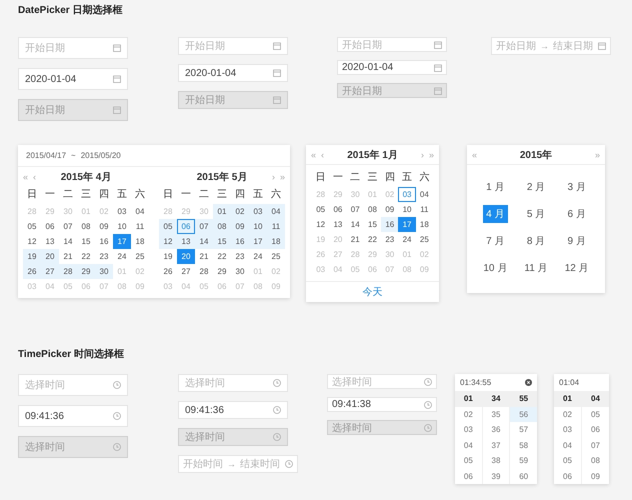  I want to click on time-option: 35, so click(496, 414).